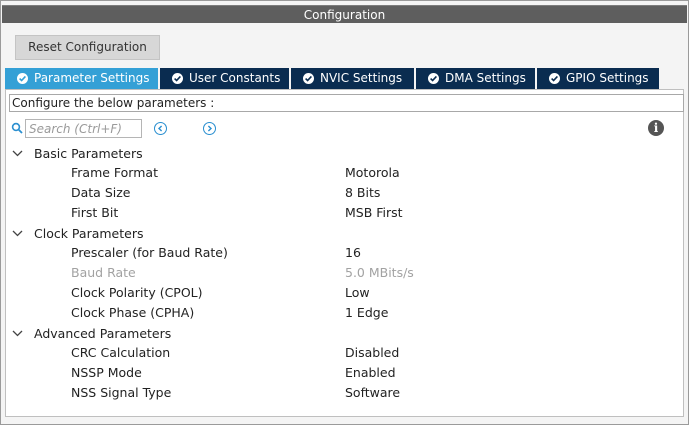 This screenshot has height=425, width=689. I want to click on param-row-baud-rate: Baud Rate 5.0 MBits/s, so click(344, 273).